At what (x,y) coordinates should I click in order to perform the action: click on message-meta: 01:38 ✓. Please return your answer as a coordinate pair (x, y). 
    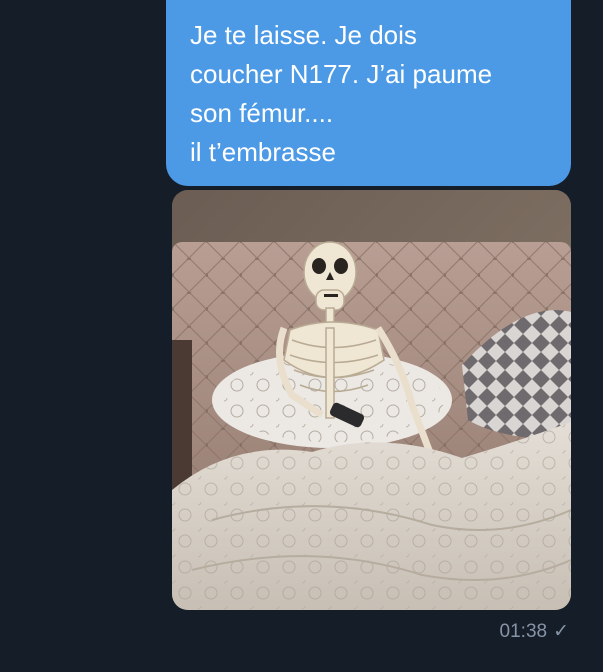
    Looking at the image, I should click on (534, 631).